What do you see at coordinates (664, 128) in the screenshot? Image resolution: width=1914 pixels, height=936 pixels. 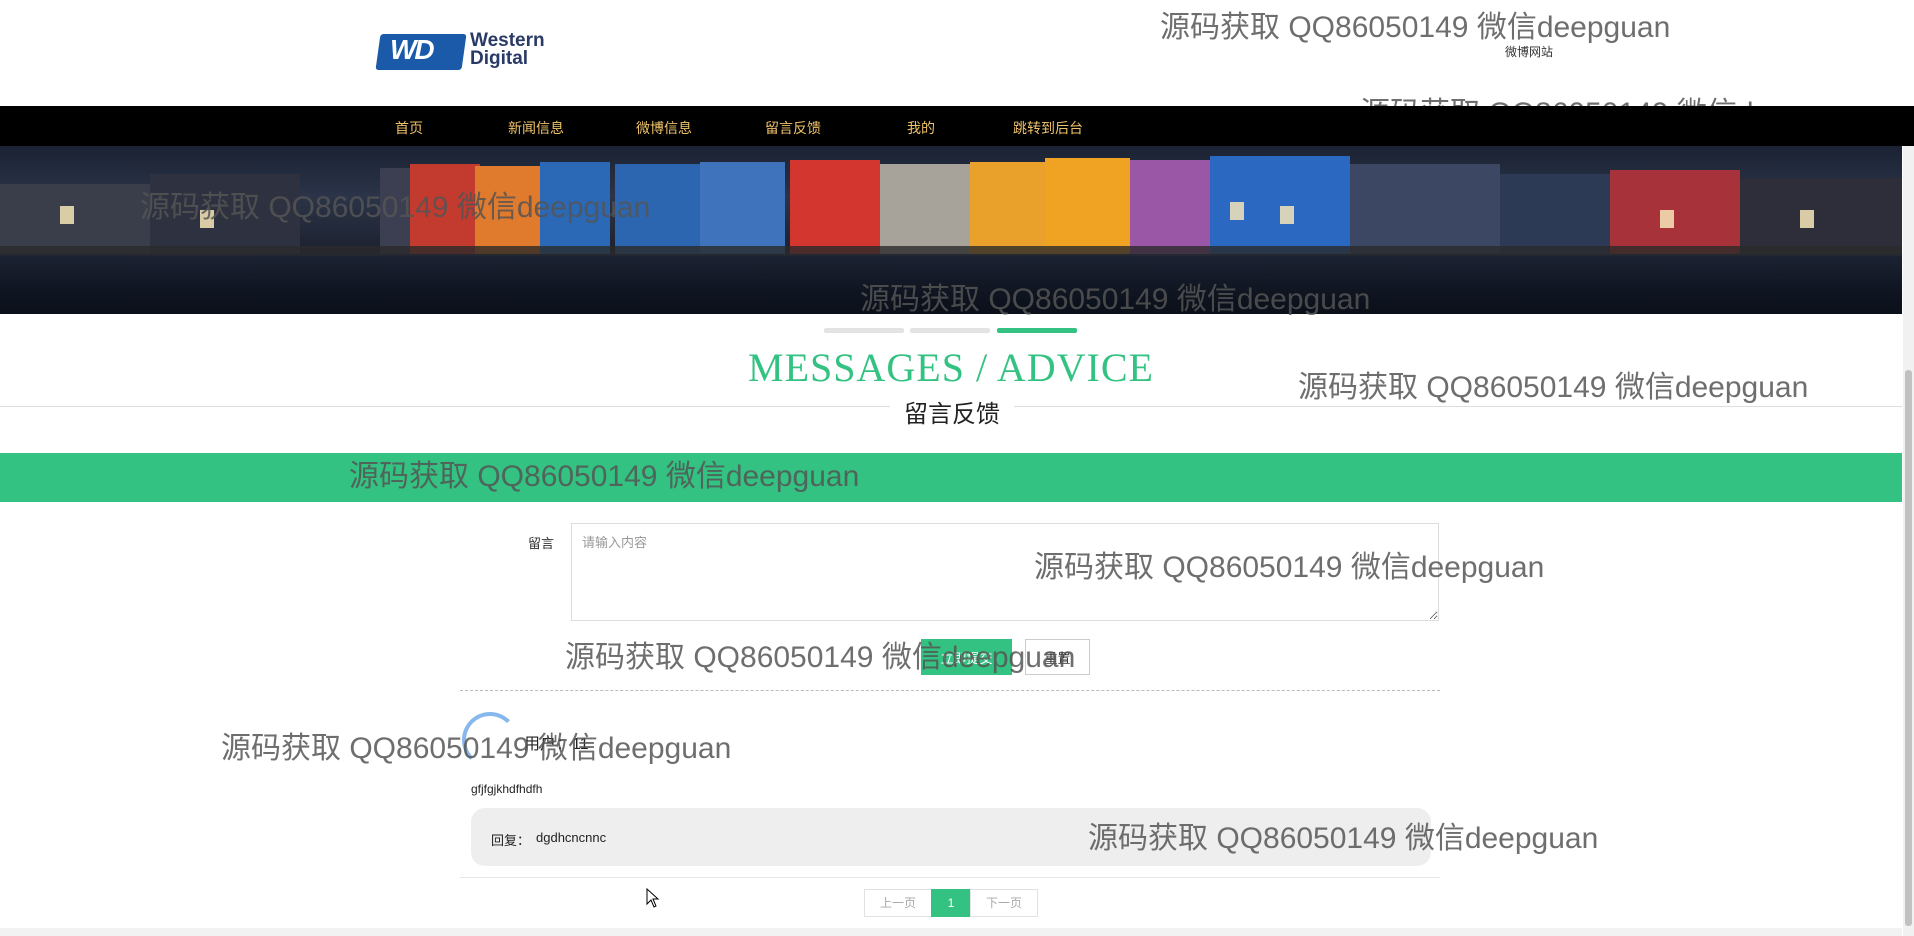 I see `nav-item-weibo: 微博信息` at bounding box center [664, 128].